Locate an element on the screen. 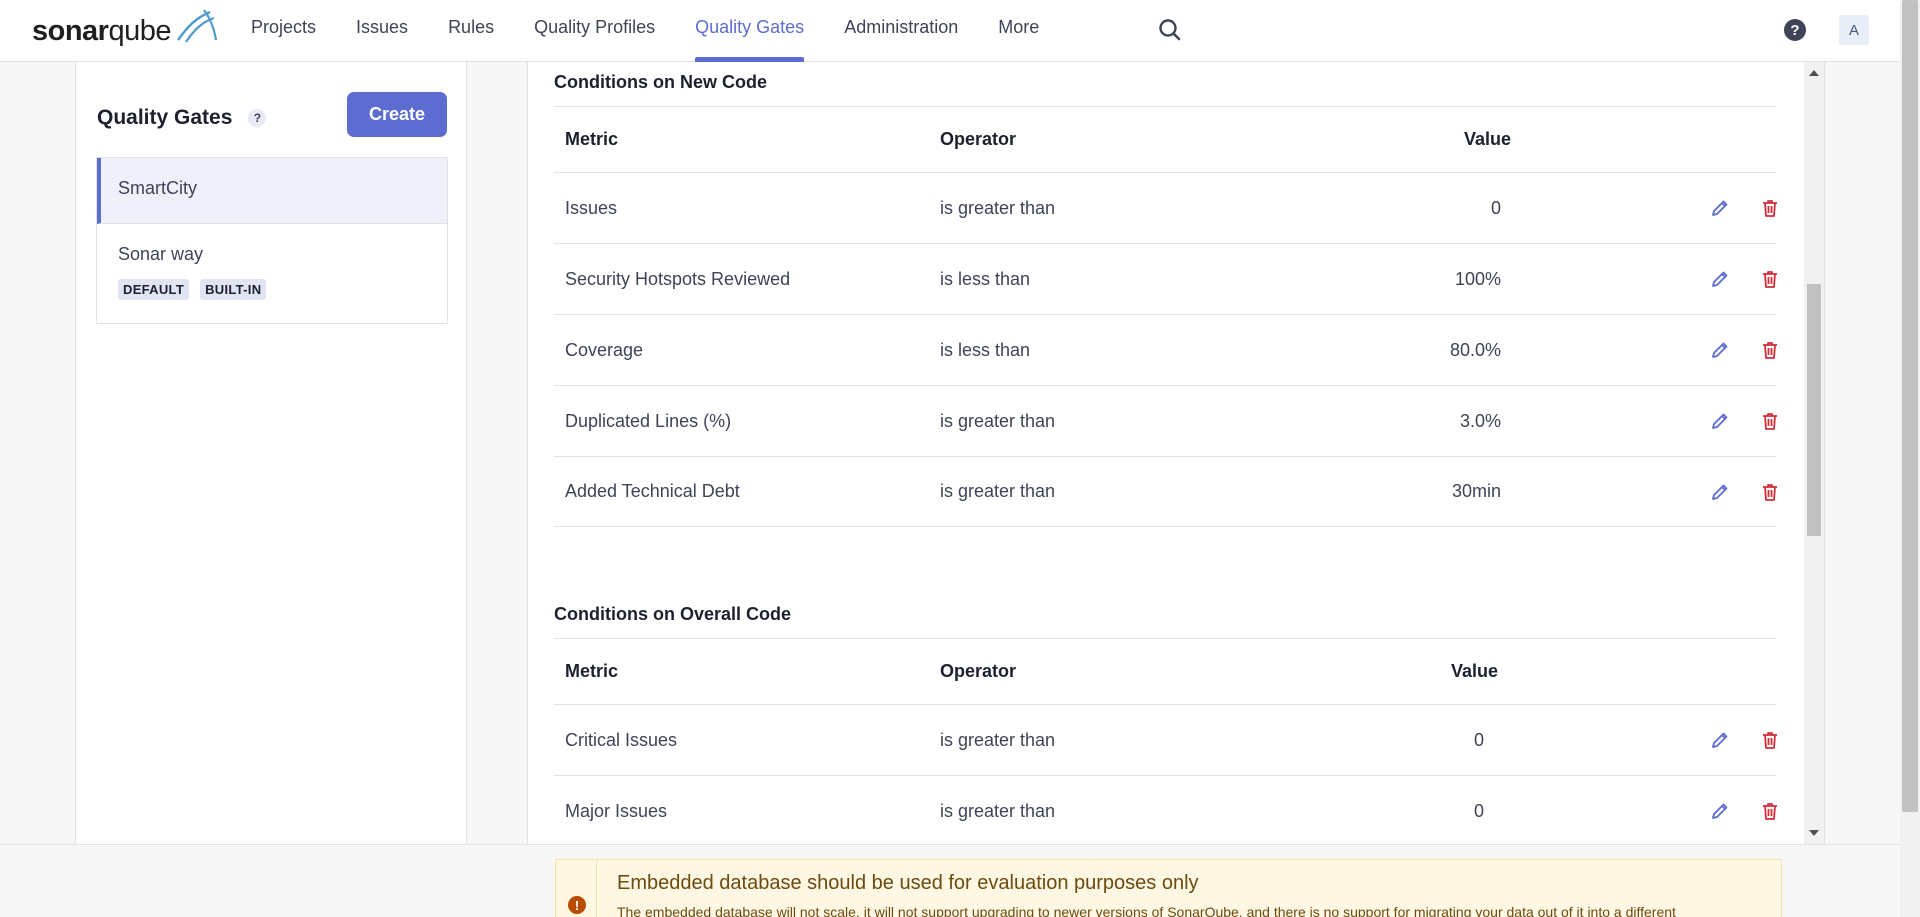 The height and width of the screenshot is (917, 1920). badge-built-in: BUILT-IN is located at coordinates (233, 289).